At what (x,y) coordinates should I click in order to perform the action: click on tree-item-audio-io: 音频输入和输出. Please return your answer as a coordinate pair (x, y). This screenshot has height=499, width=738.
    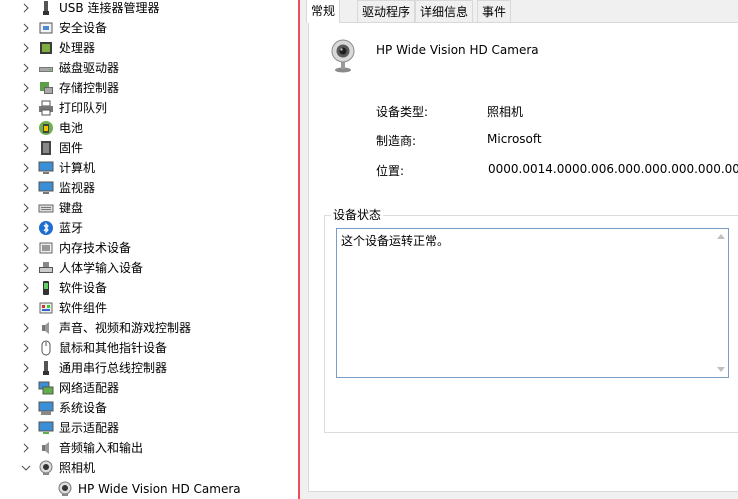
    Looking at the image, I should click on (149, 448).